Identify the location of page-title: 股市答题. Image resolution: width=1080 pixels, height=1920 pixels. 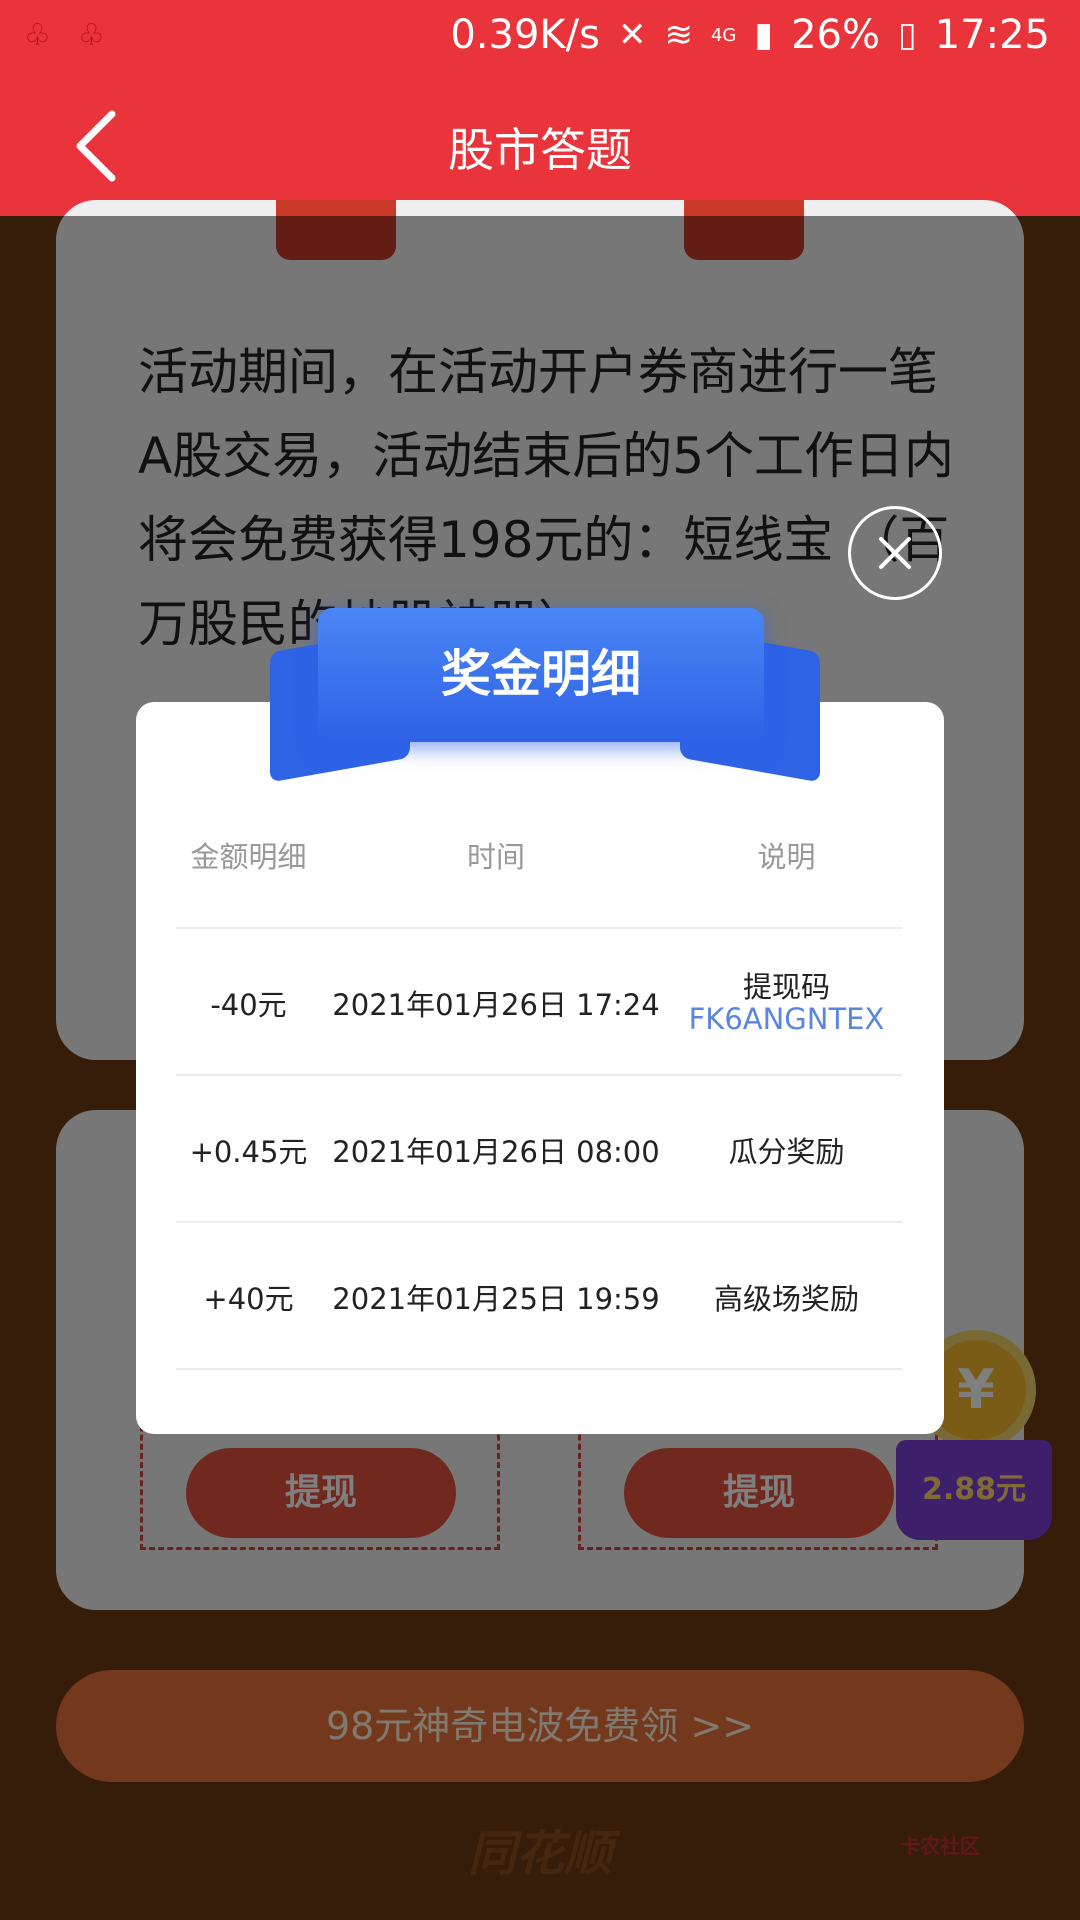
(540, 150).